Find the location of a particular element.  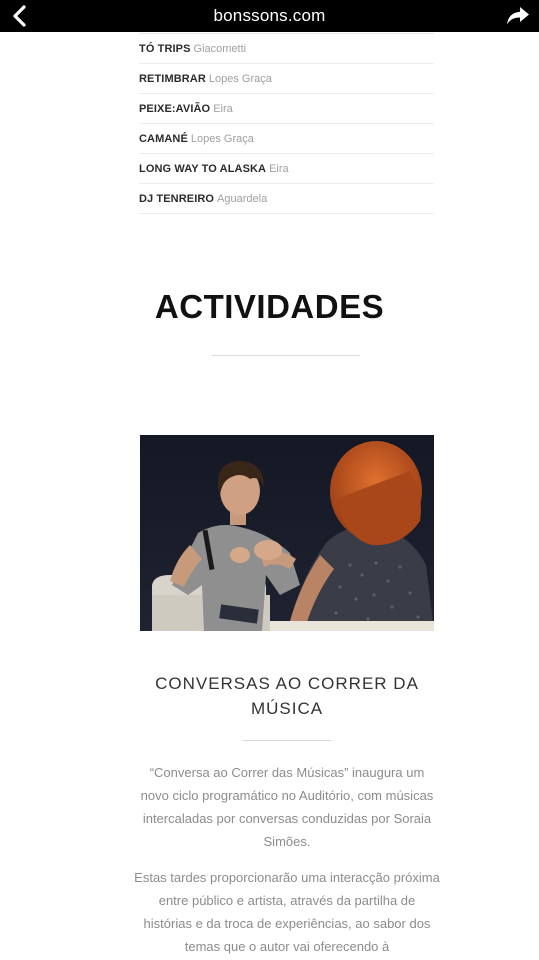

share-button is located at coordinates (518, 16).